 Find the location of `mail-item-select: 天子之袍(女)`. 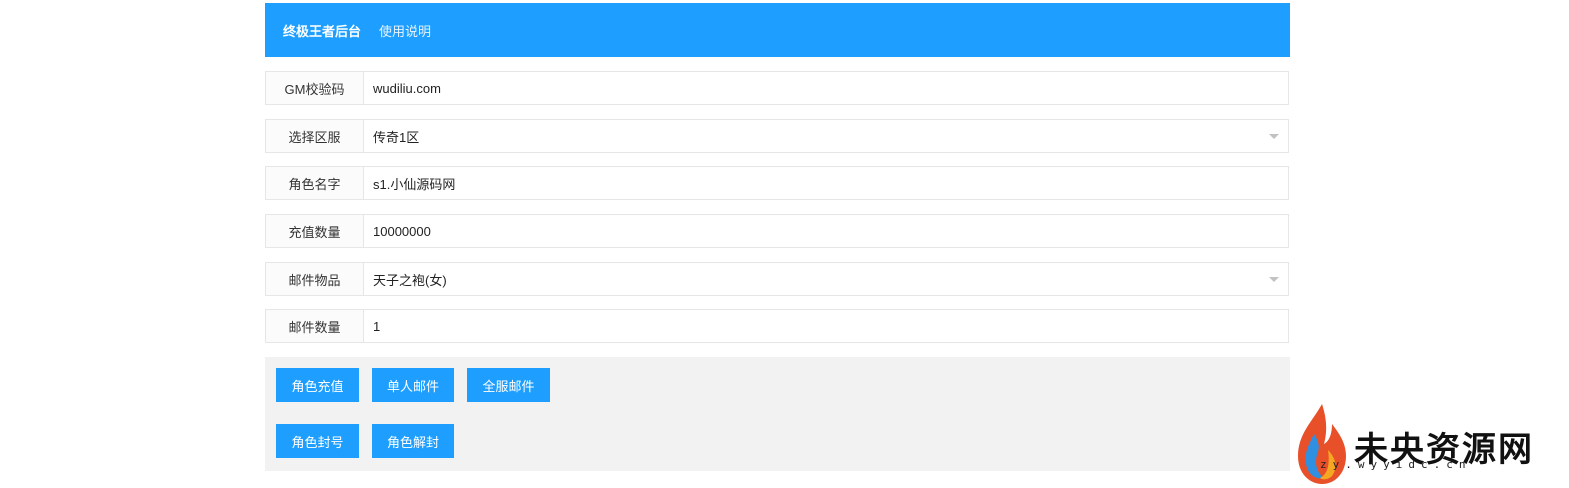

mail-item-select: 天子之袍(女) is located at coordinates (826, 279).